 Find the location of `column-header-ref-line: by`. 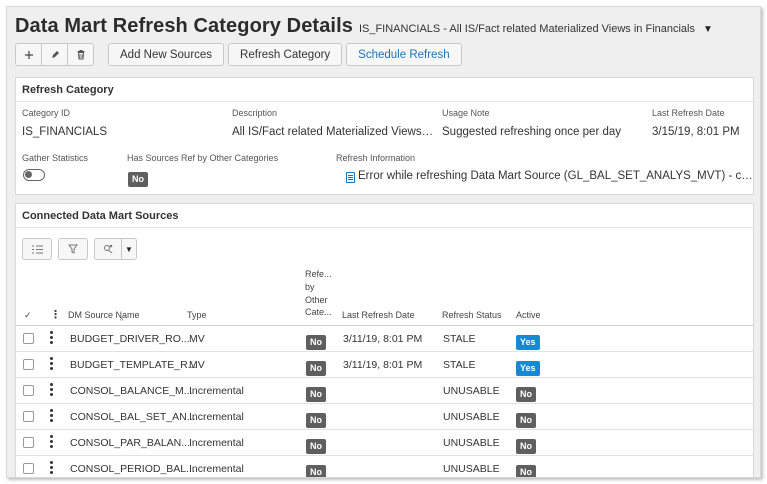

column-header-ref-line: by is located at coordinates (310, 286).